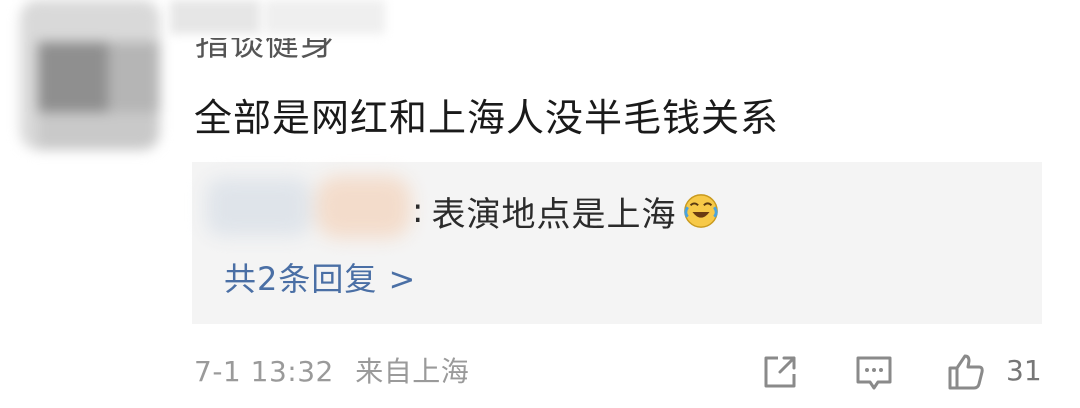 This screenshot has height=408, width=1080. I want to click on laughing-crying-emoji-icon, so click(701, 211).